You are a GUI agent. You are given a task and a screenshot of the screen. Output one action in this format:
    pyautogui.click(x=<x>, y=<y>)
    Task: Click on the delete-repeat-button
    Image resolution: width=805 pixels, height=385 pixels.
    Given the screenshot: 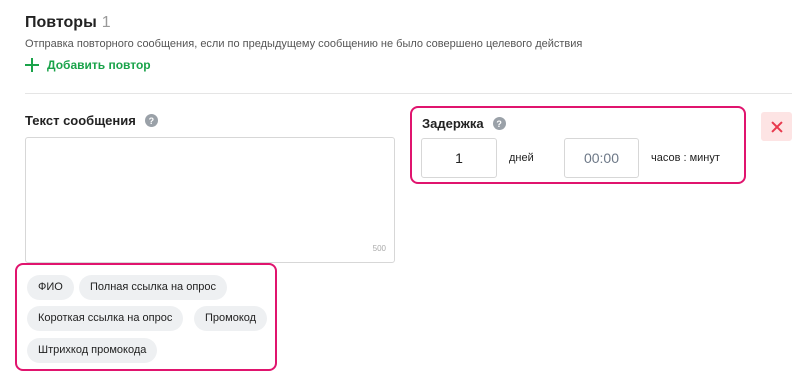 What is the action you would take?
    pyautogui.click(x=776, y=126)
    